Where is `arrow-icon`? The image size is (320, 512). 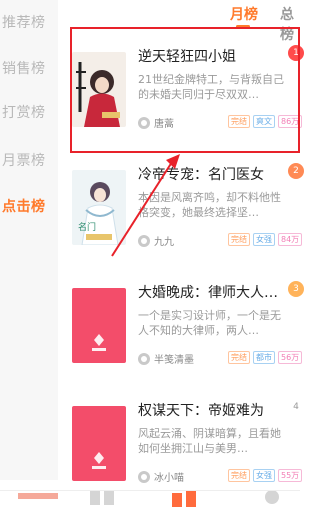 arrow-icon is located at coordinates (145, 205).